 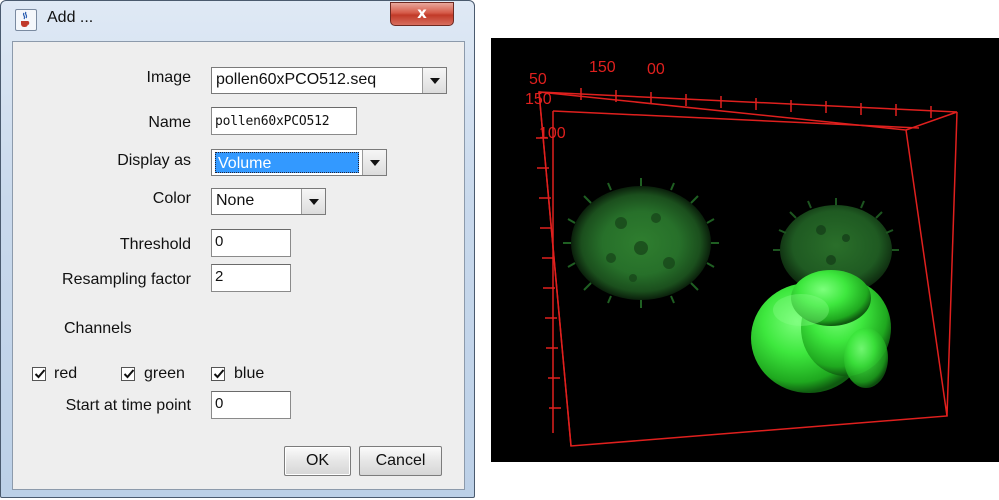 I want to click on blue-channel-label: blue, so click(x=249, y=374).